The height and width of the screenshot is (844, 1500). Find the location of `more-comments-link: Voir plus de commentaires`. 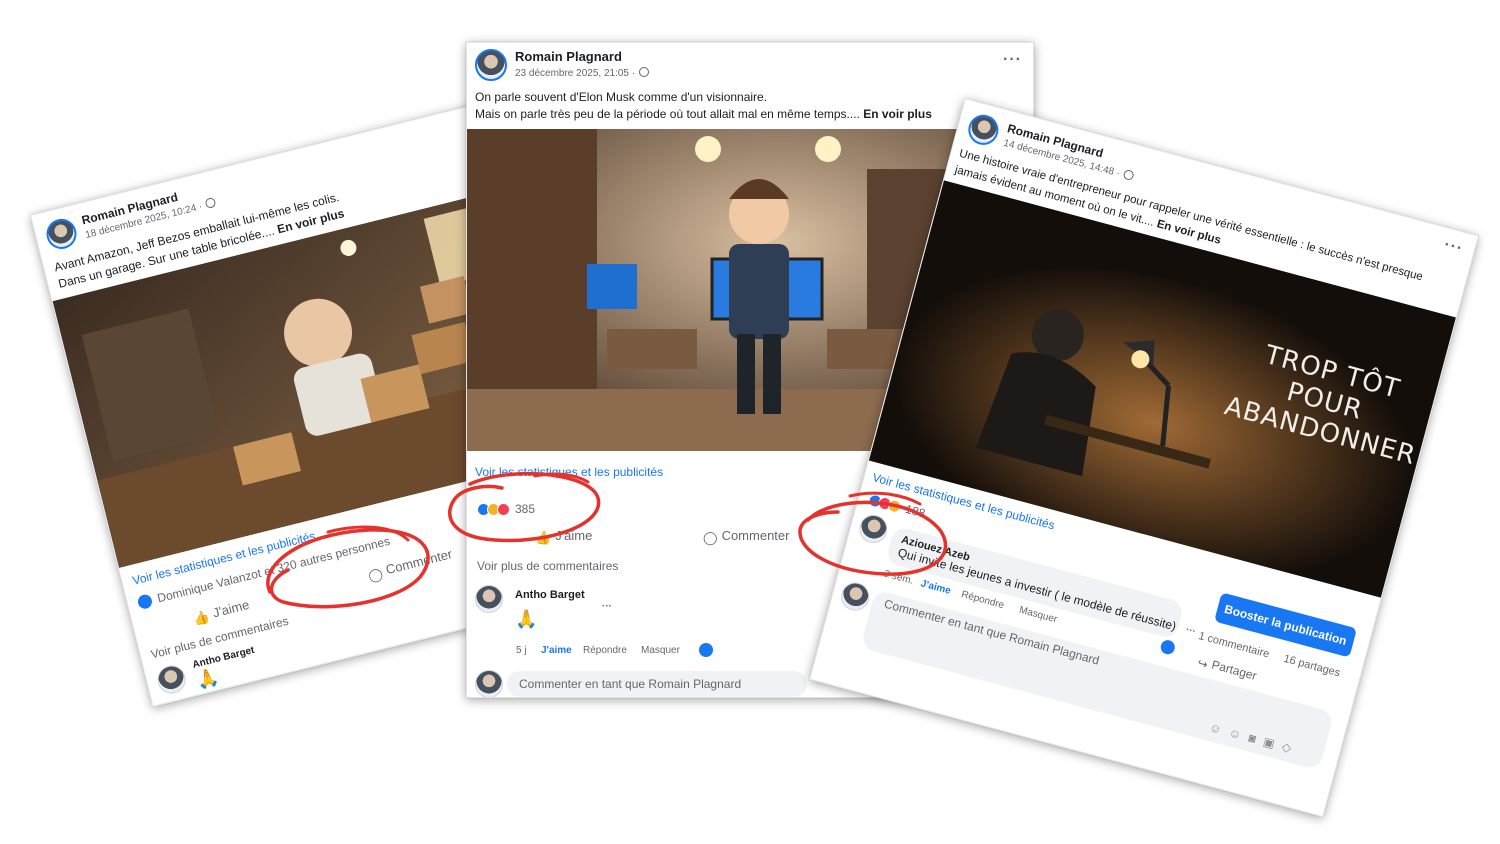

more-comments-link: Voir plus de commentaires is located at coordinates (547, 566).